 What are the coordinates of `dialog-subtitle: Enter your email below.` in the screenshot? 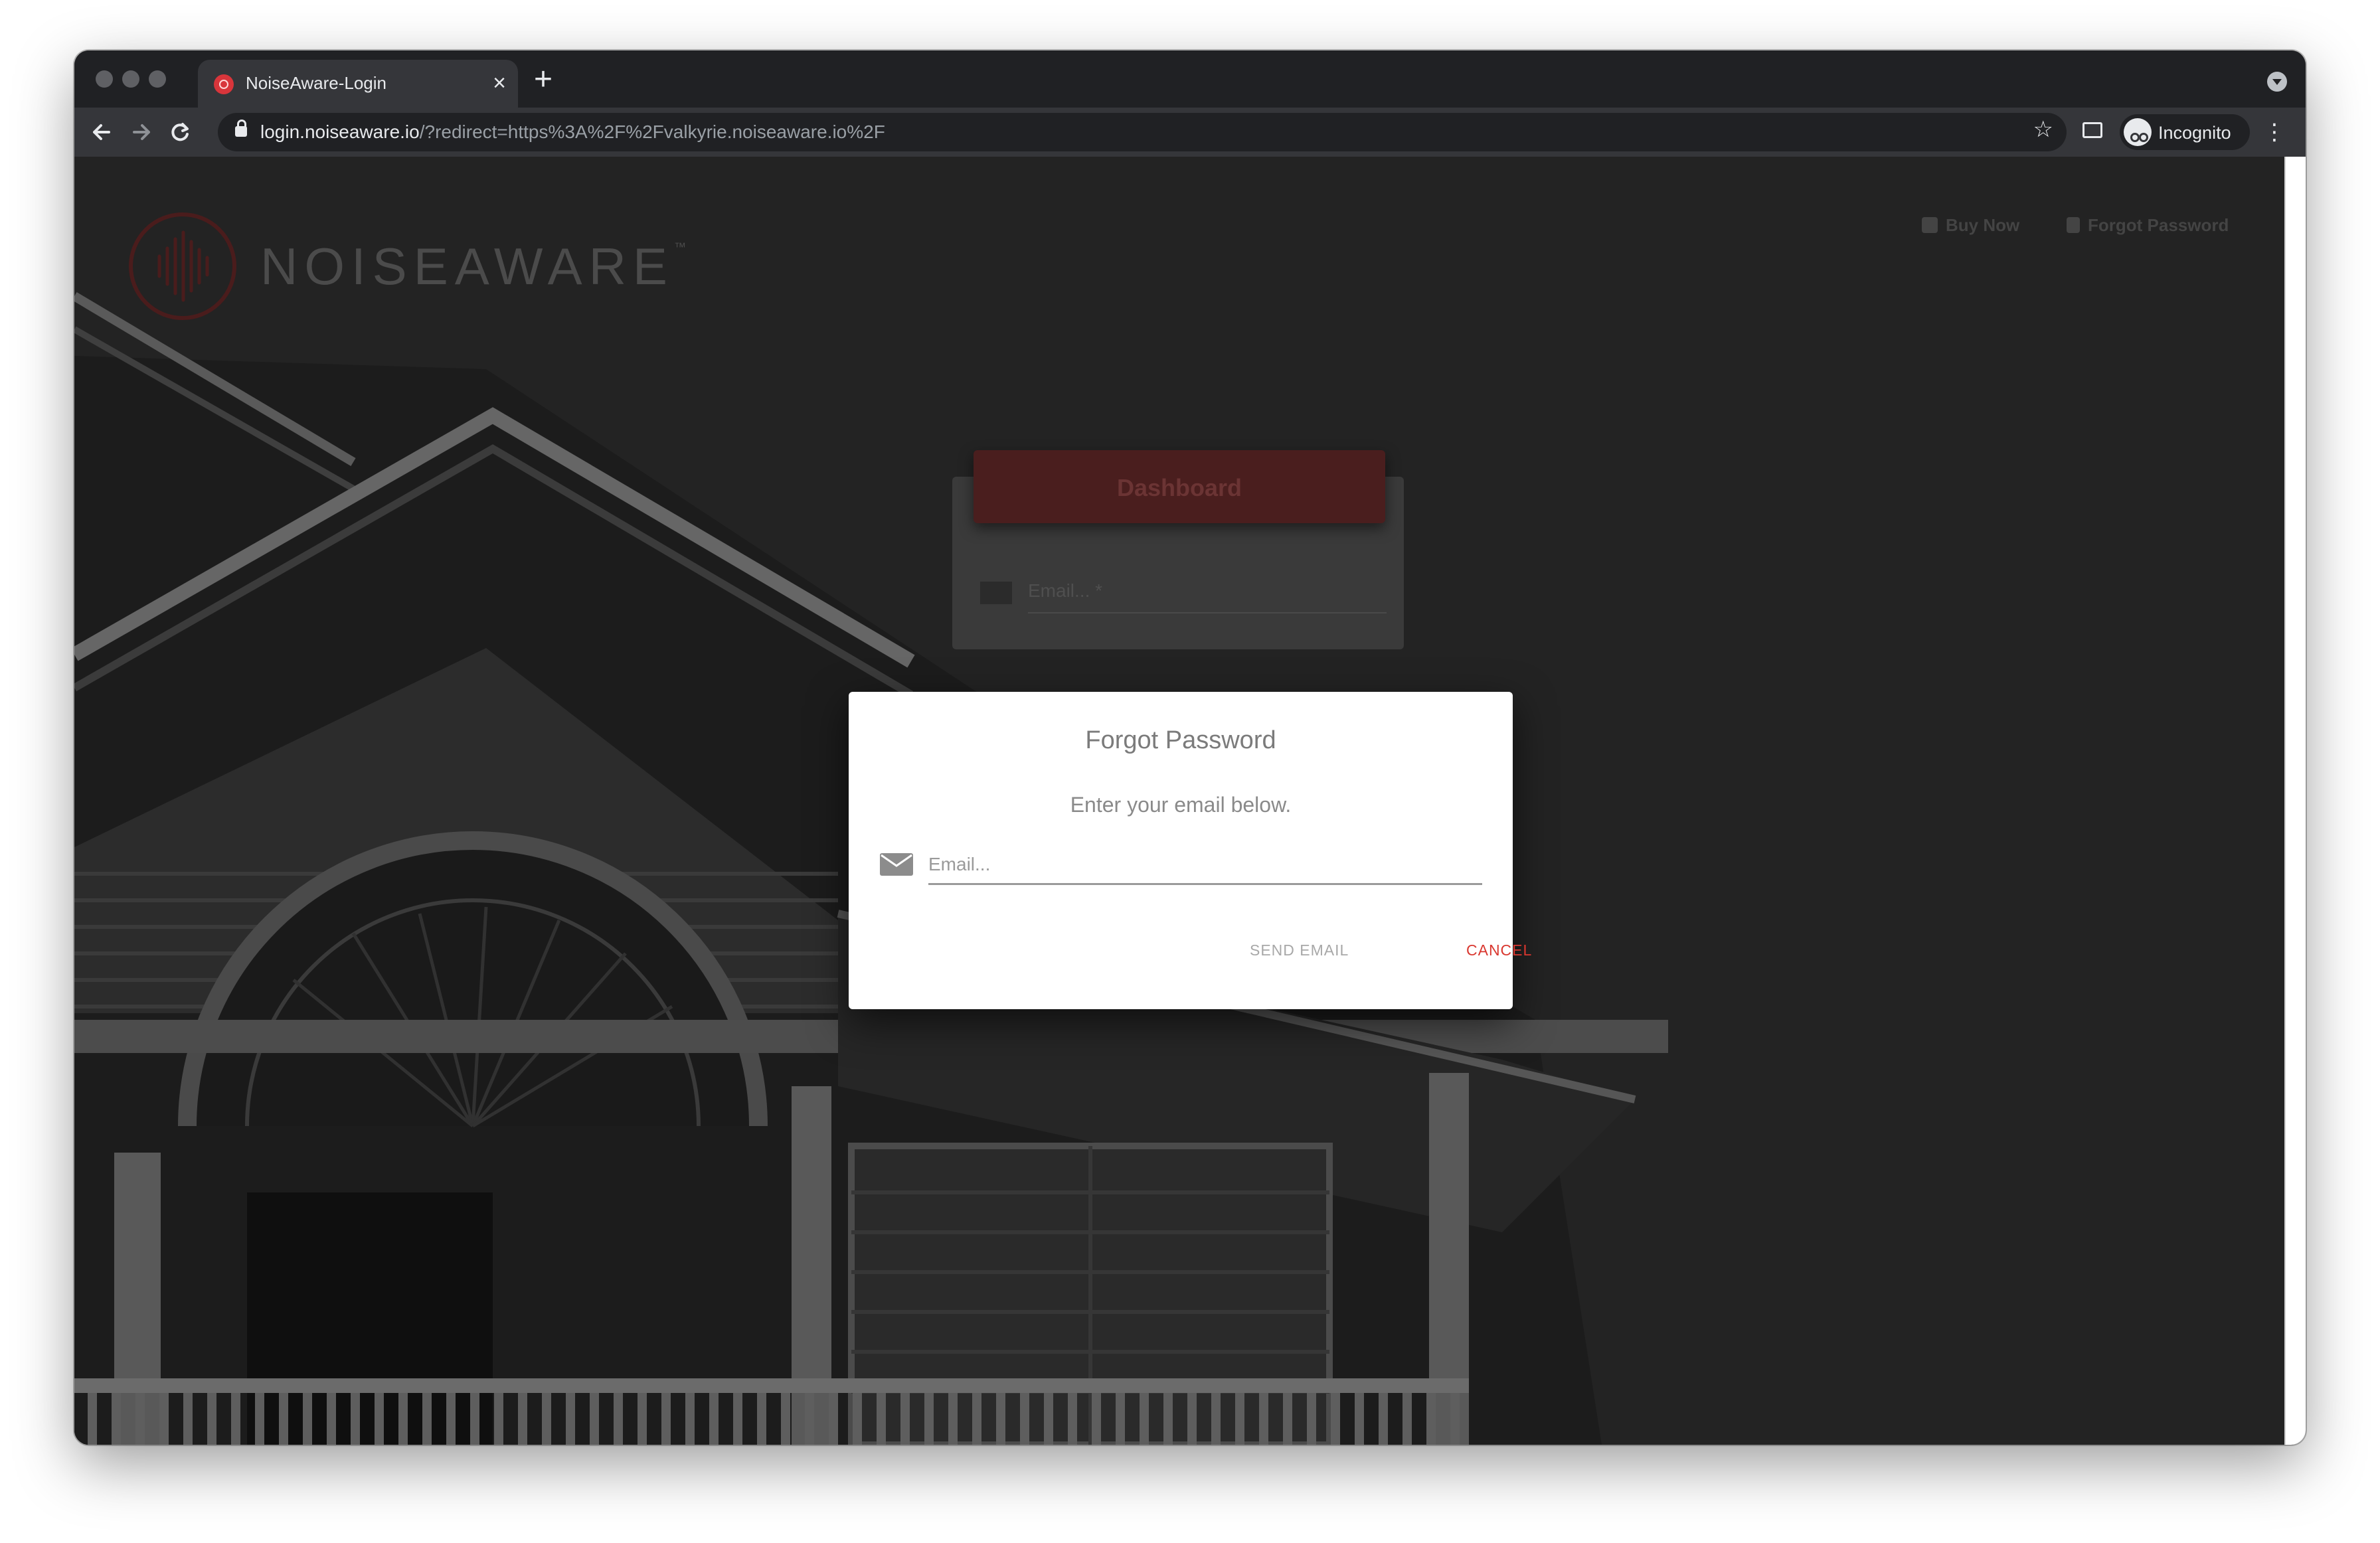 It's located at (1181, 805).